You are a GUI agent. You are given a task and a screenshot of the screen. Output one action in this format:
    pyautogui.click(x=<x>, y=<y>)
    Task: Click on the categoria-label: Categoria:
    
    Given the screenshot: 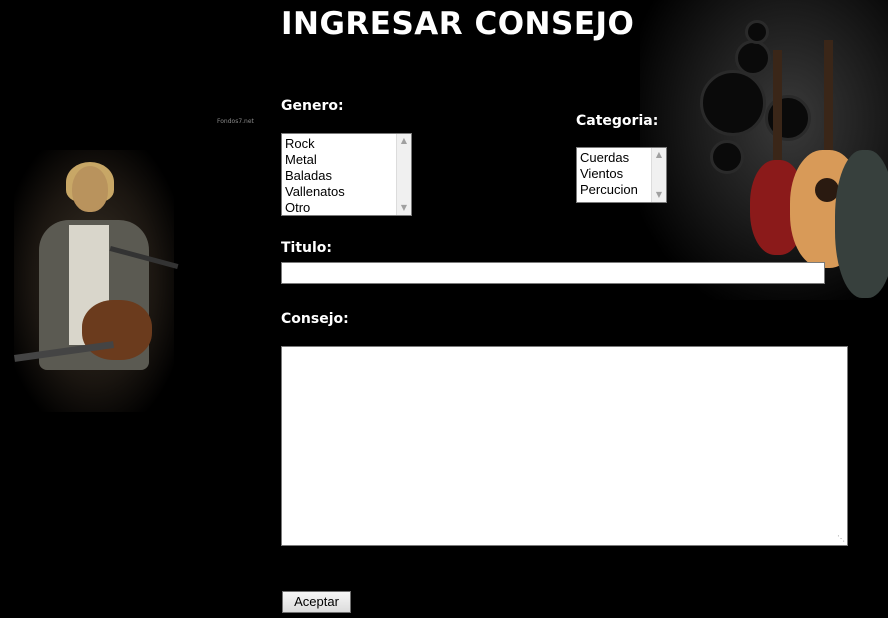 What is the action you would take?
    pyautogui.click(x=617, y=121)
    